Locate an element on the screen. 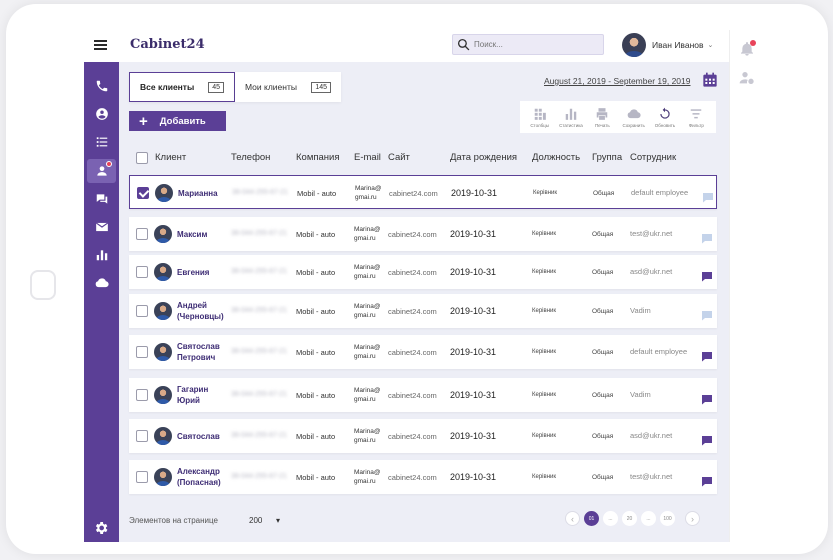  header-company: Компания is located at coordinates (317, 157).